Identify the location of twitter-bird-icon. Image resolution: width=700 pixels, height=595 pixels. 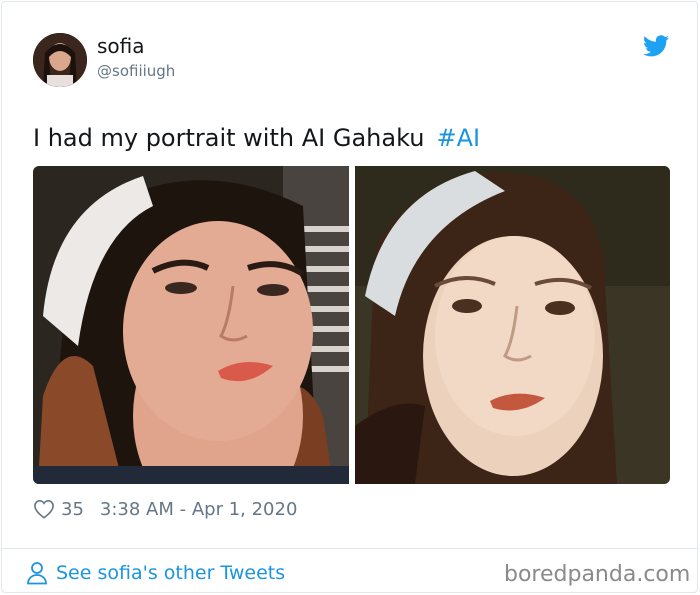
(656, 46).